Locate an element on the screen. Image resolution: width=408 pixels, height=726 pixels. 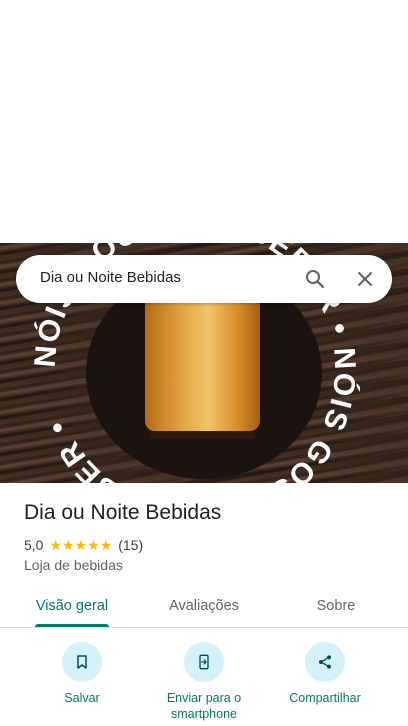
star-rating-icon: ★★★★★ is located at coordinates (81, 544).